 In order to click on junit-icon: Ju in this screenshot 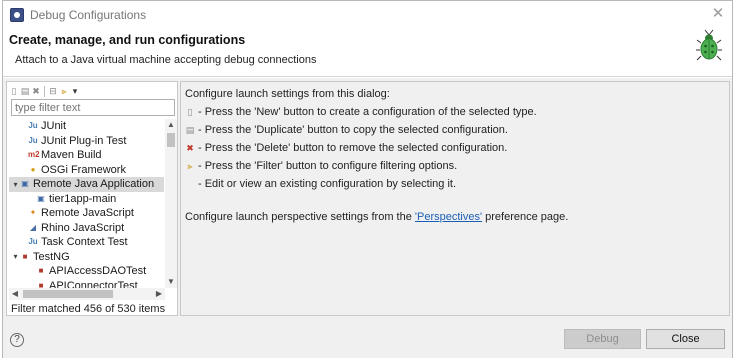, I will do `click(33, 126)`.